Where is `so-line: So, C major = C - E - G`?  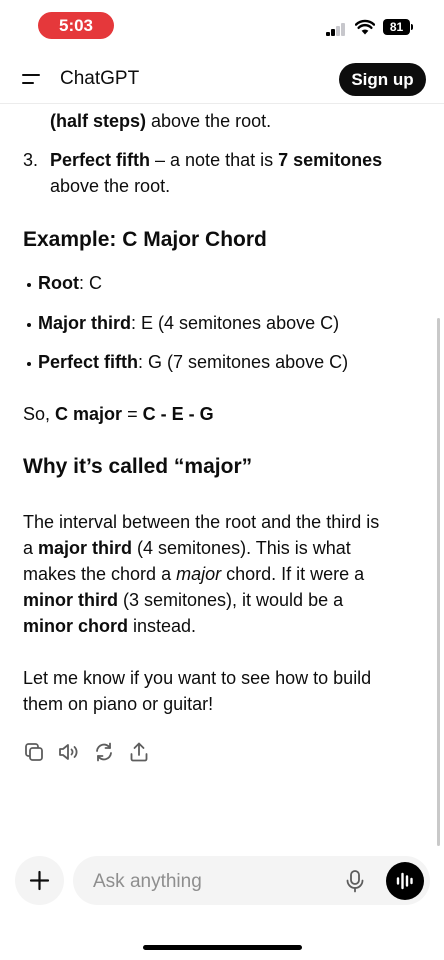
so-line: So, C major = C - E - G is located at coordinates (118, 414).